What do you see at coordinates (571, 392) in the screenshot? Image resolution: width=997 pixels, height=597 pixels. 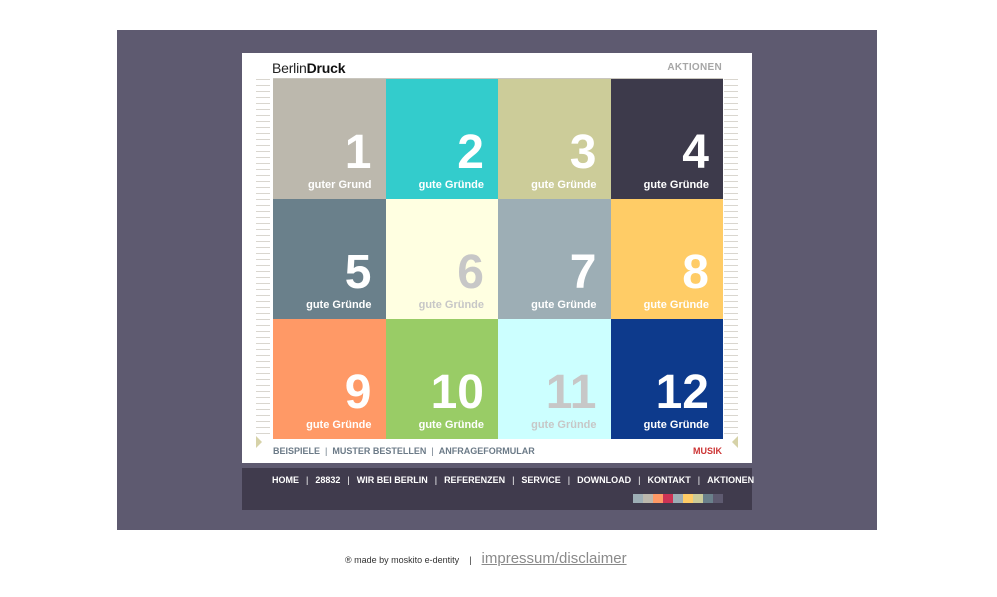 I see `tile-number: 11` at bounding box center [571, 392].